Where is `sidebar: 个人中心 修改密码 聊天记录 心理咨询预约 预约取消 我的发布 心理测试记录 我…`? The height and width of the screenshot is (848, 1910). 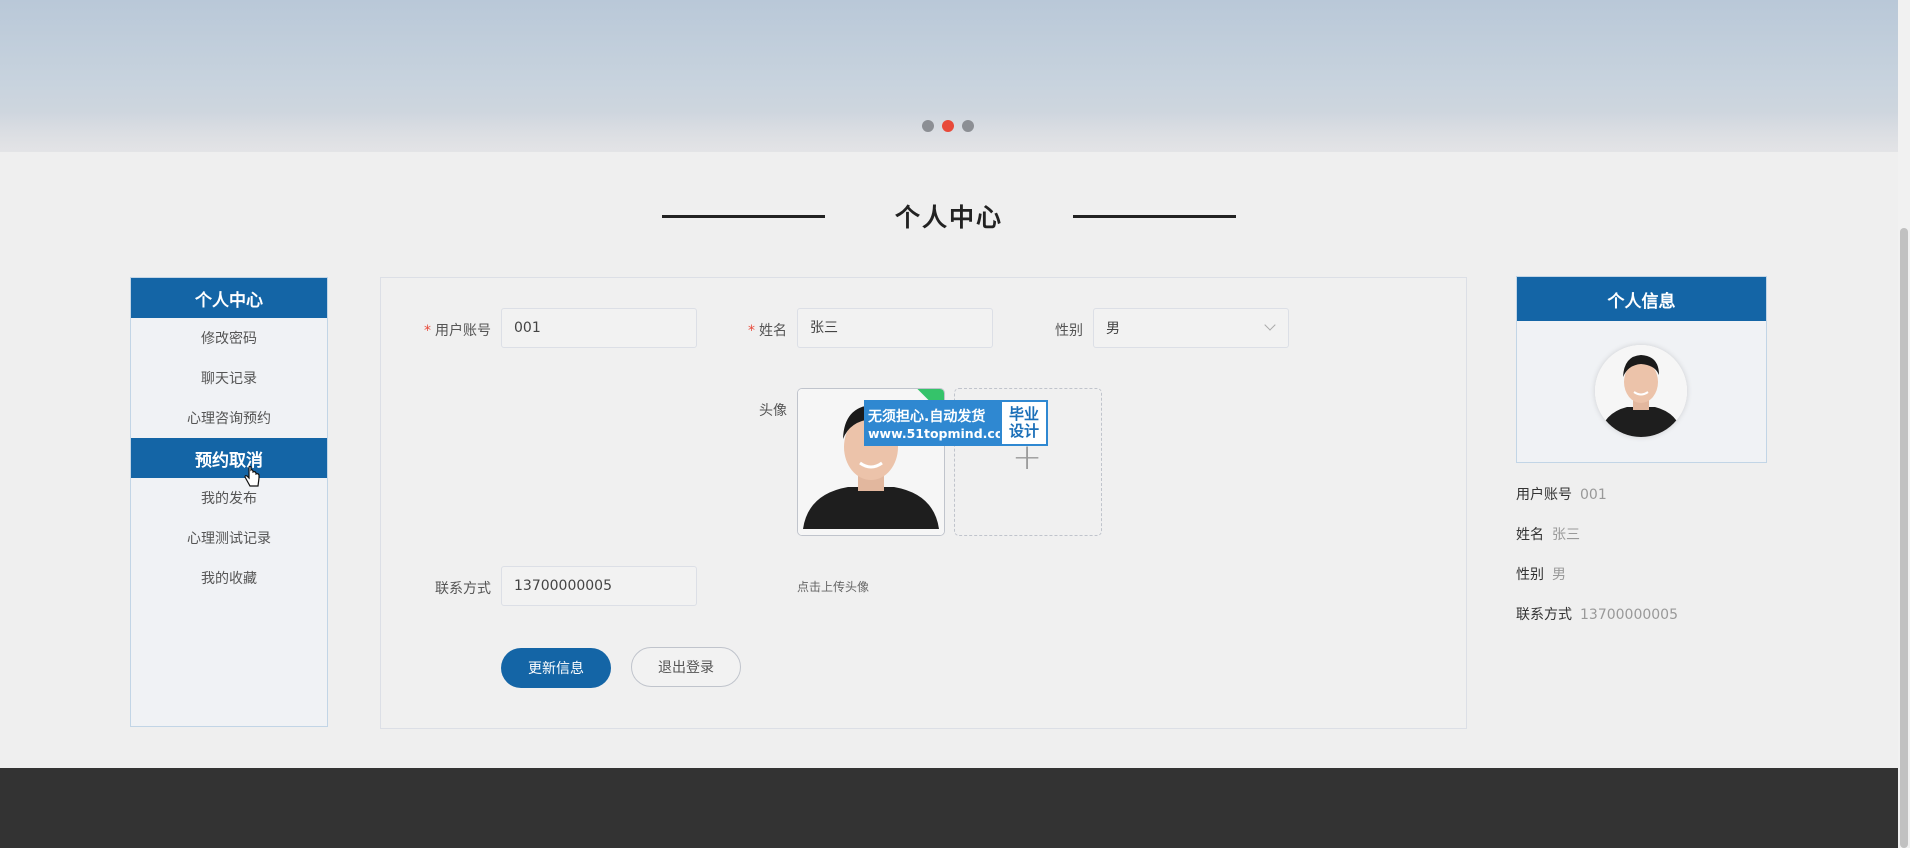 sidebar: 个人中心 修改密码 聊天记录 心理咨询预约 预约取消 我的发布 心理测试记录 我… is located at coordinates (229, 502).